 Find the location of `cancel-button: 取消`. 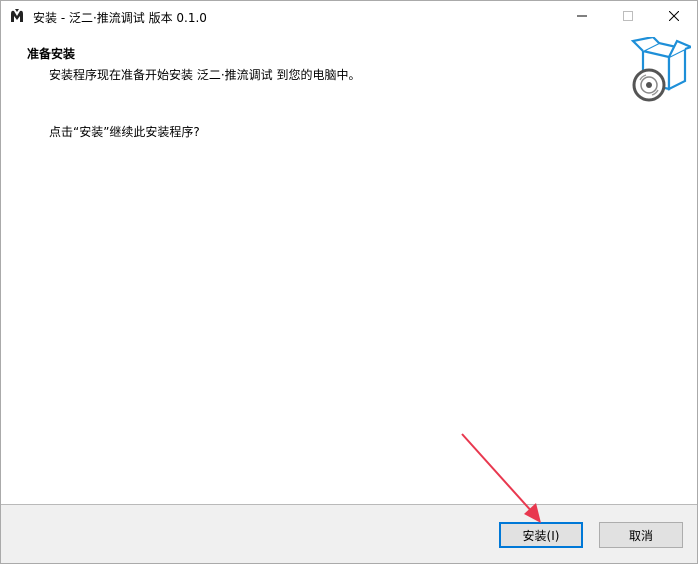

cancel-button: 取消 is located at coordinates (641, 535).